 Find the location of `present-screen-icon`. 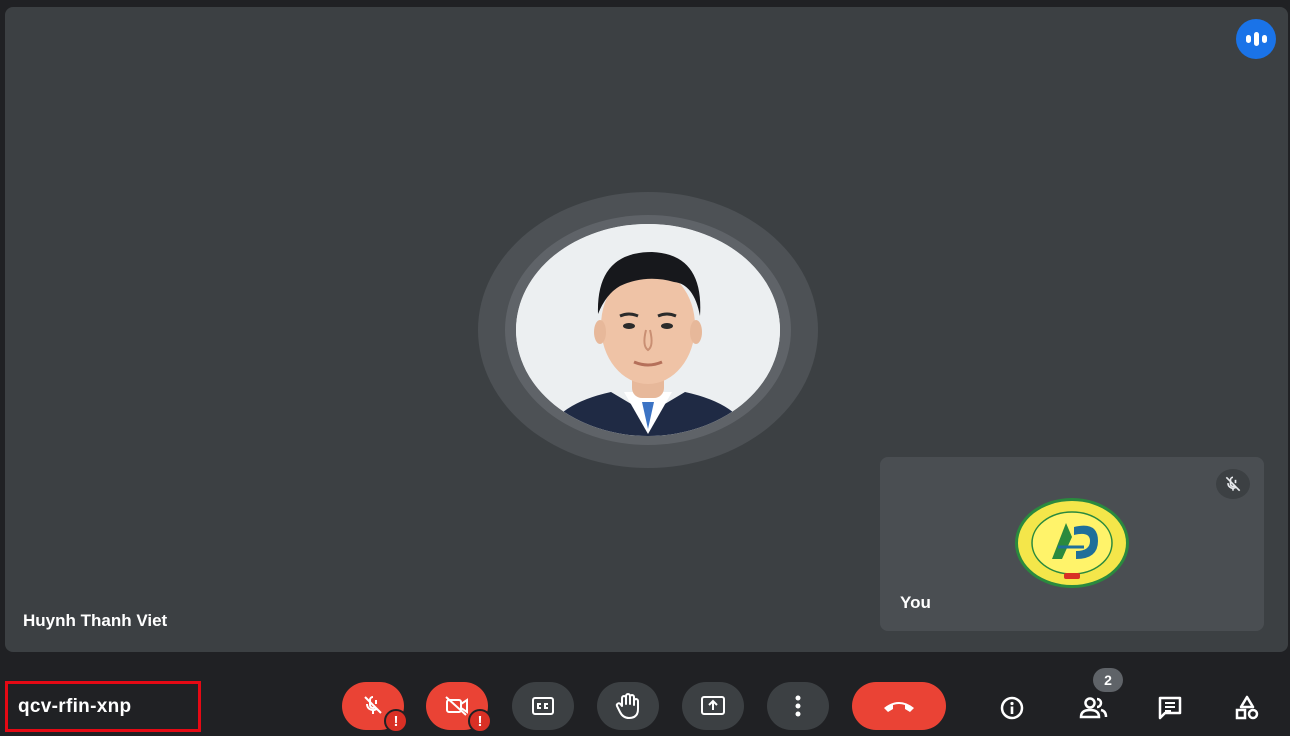

present-screen-icon is located at coordinates (713, 705).